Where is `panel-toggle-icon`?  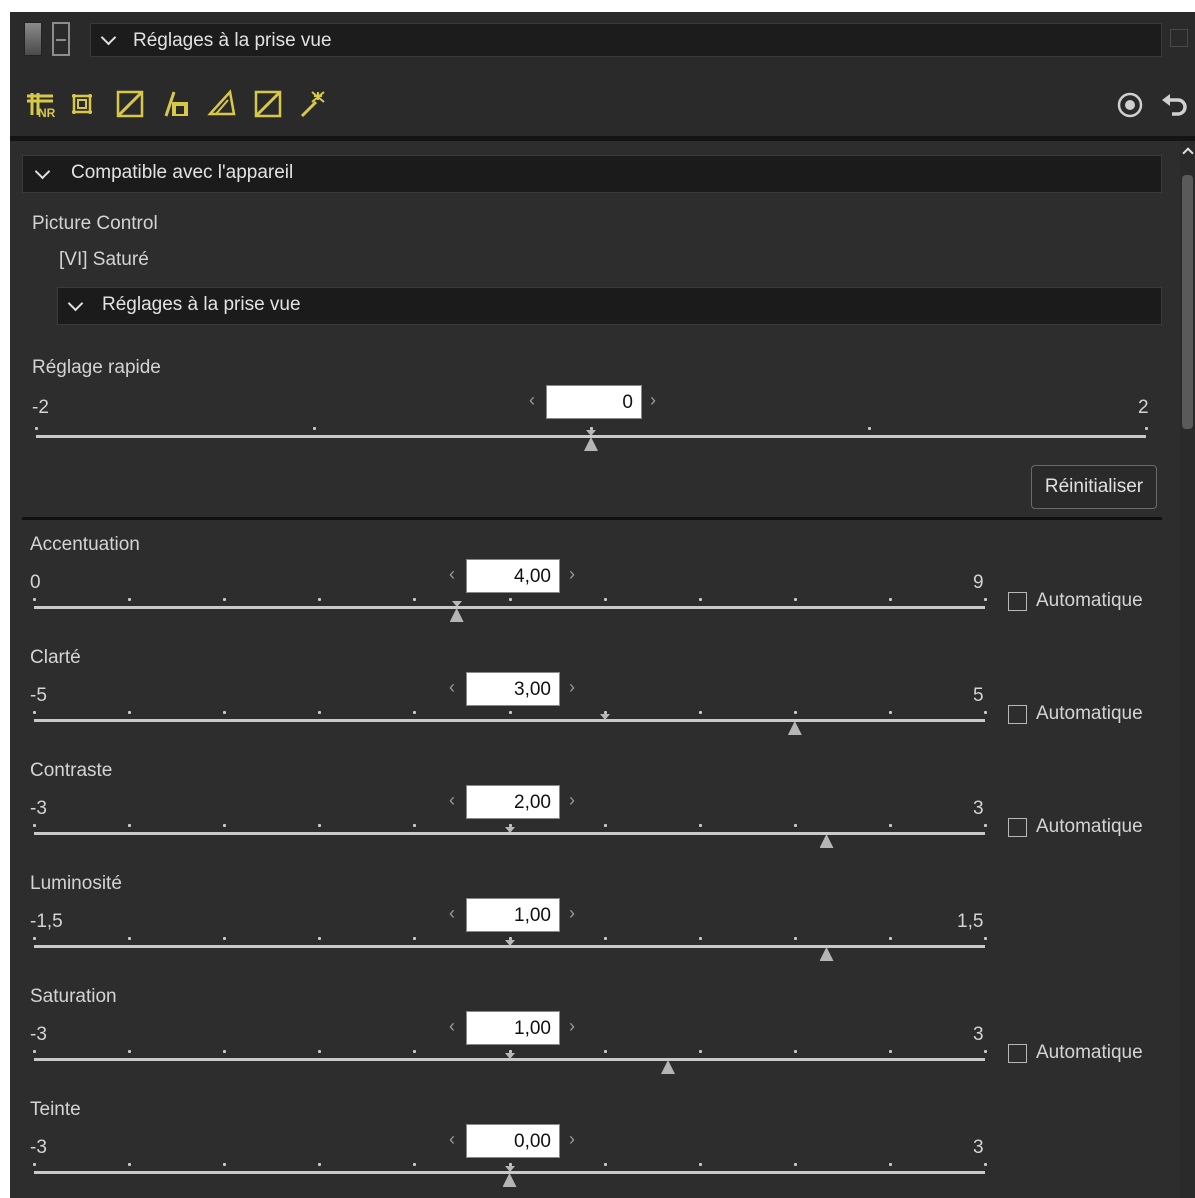
panel-toggle-icon is located at coordinates (1179, 38).